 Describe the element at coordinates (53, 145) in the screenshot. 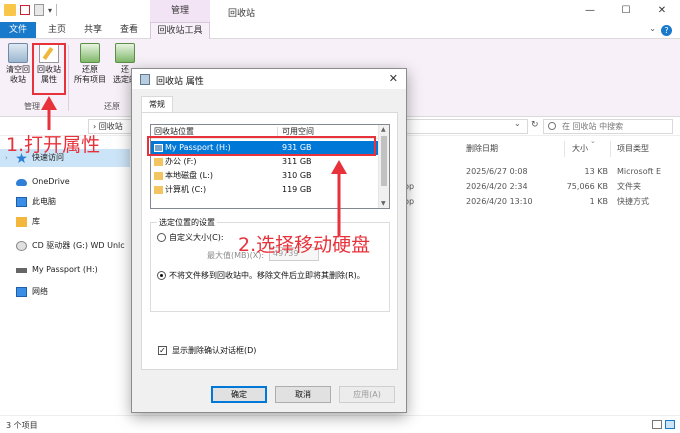

I see `annotation-step-1: 1.打开属性` at that location.